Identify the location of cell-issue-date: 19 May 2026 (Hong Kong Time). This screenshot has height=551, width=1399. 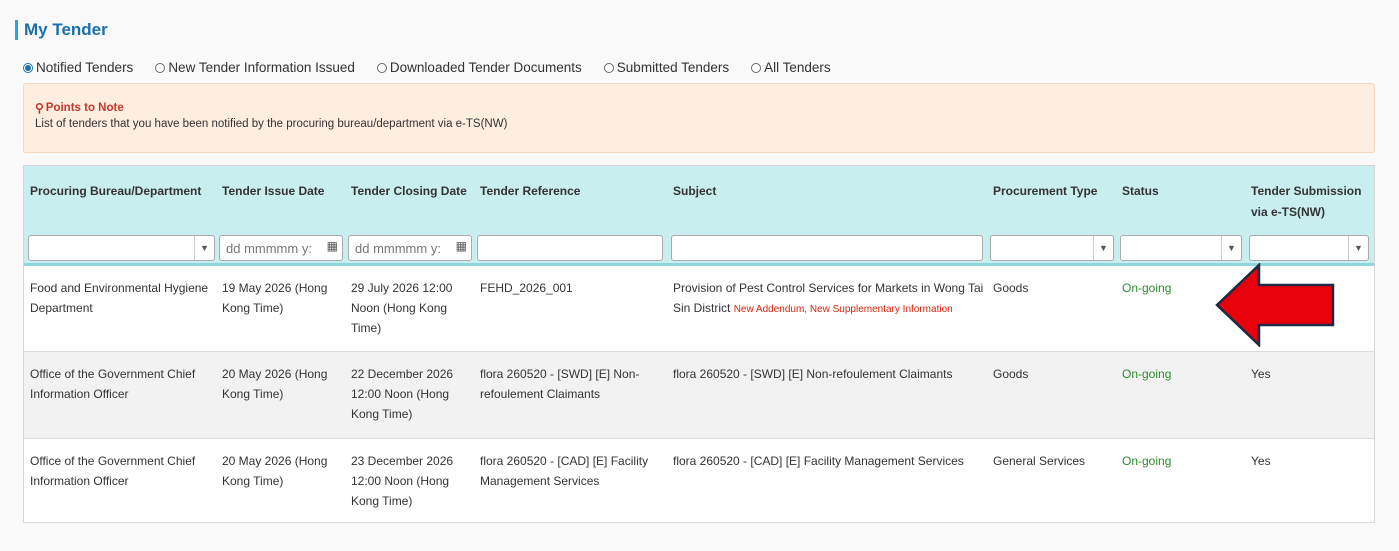
(275, 298).